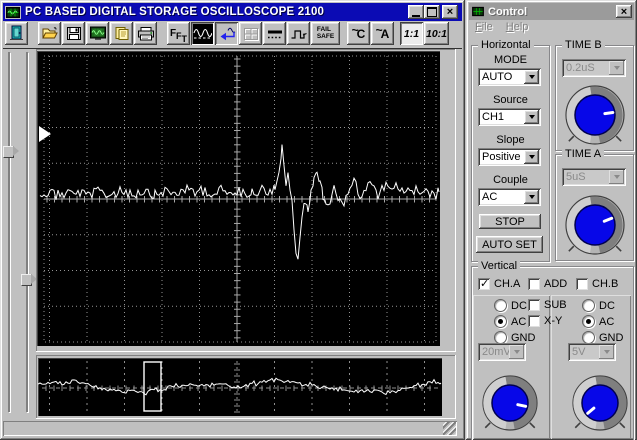 This screenshot has height=440, width=637. I want to click on toolbar-button-fail-safe: FAIL SAFE, so click(325, 33).